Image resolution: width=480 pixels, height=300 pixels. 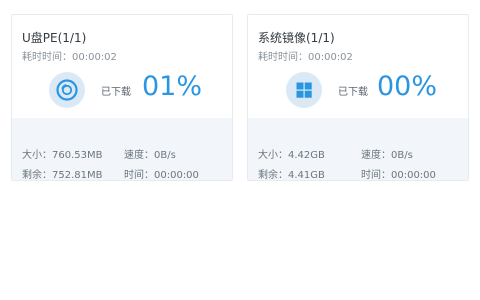 What do you see at coordinates (62, 155) in the screenshot?
I see `size-value: 大小：760.53MB` at bounding box center [62, 155].